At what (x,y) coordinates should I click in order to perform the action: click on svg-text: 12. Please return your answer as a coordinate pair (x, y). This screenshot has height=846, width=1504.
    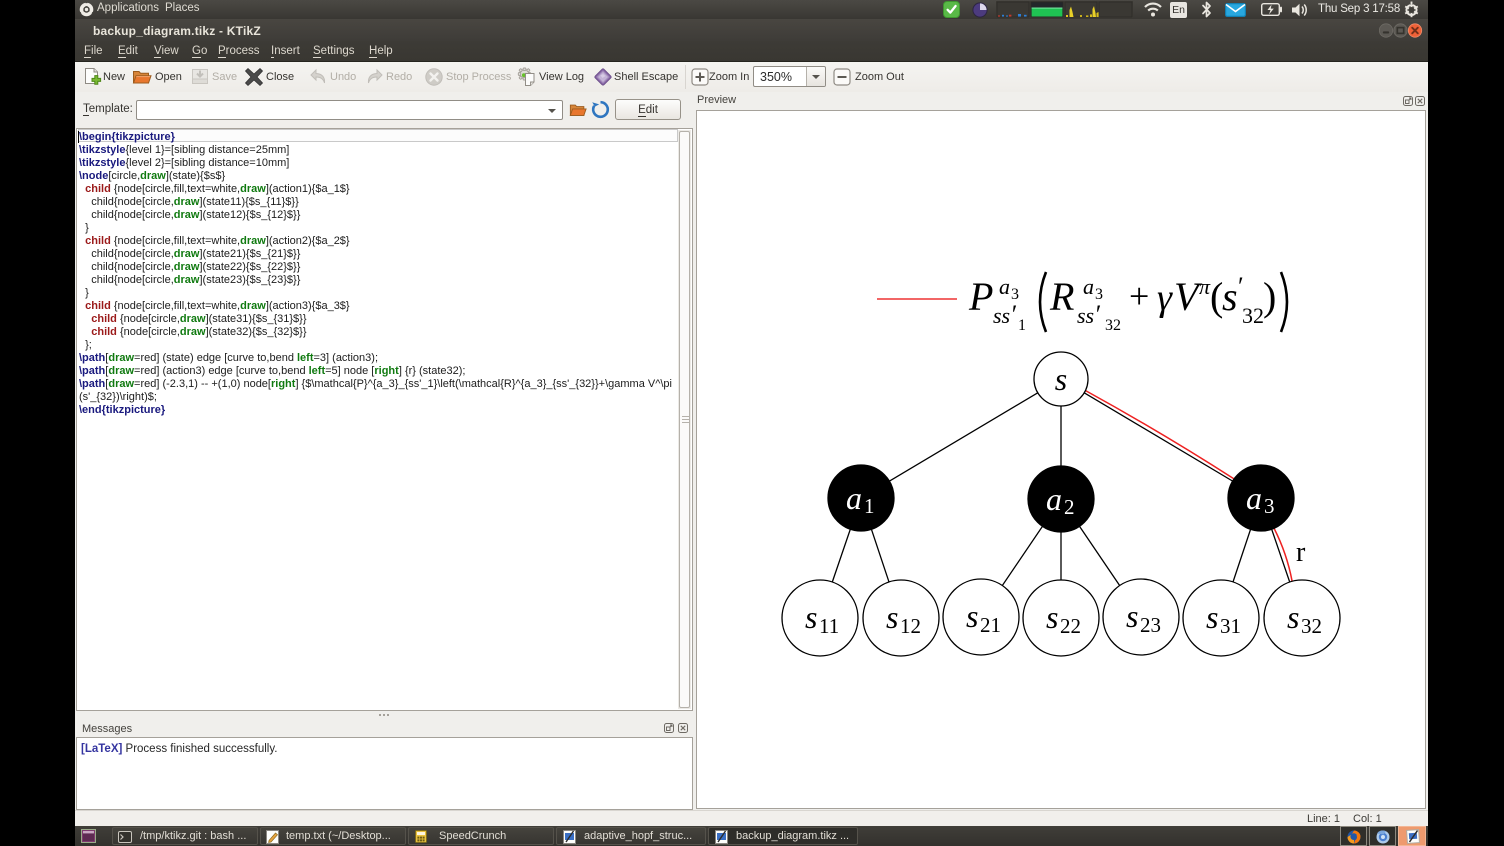
    Looking at the image, I should click on (910, 626).